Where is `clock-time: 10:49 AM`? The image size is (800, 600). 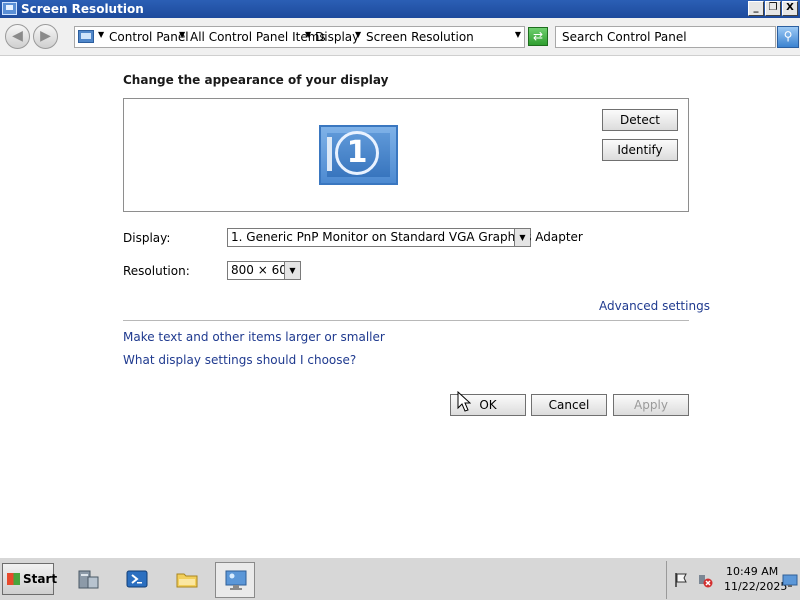 clock-time: 10:49 AM is located at coordinates (752, 571).